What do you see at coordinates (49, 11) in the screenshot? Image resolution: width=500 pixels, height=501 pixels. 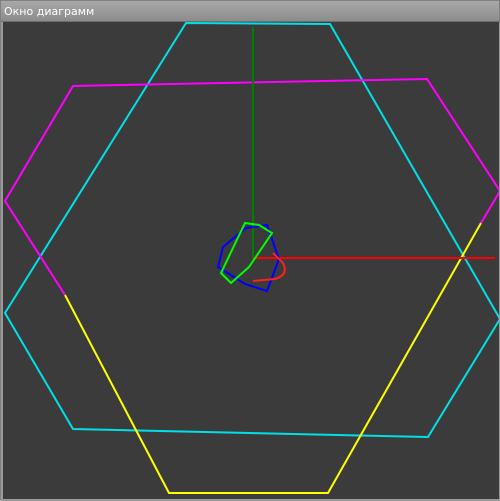 I see `window-title: Окно диаграмм` at bounding box center [49, 11].